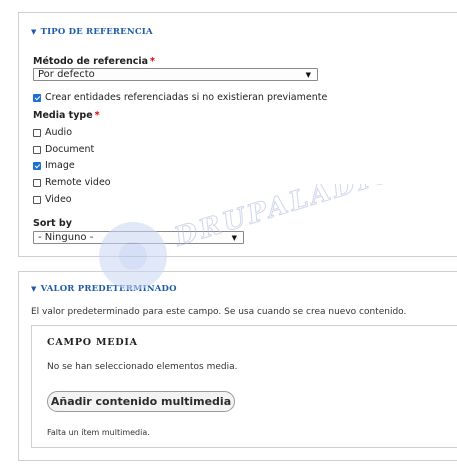 The width and height of the screenshot is (457, 467). I want to click on reference-type-toggle: ▼ TIPO DE REFERENCIA, so click(92, 32).